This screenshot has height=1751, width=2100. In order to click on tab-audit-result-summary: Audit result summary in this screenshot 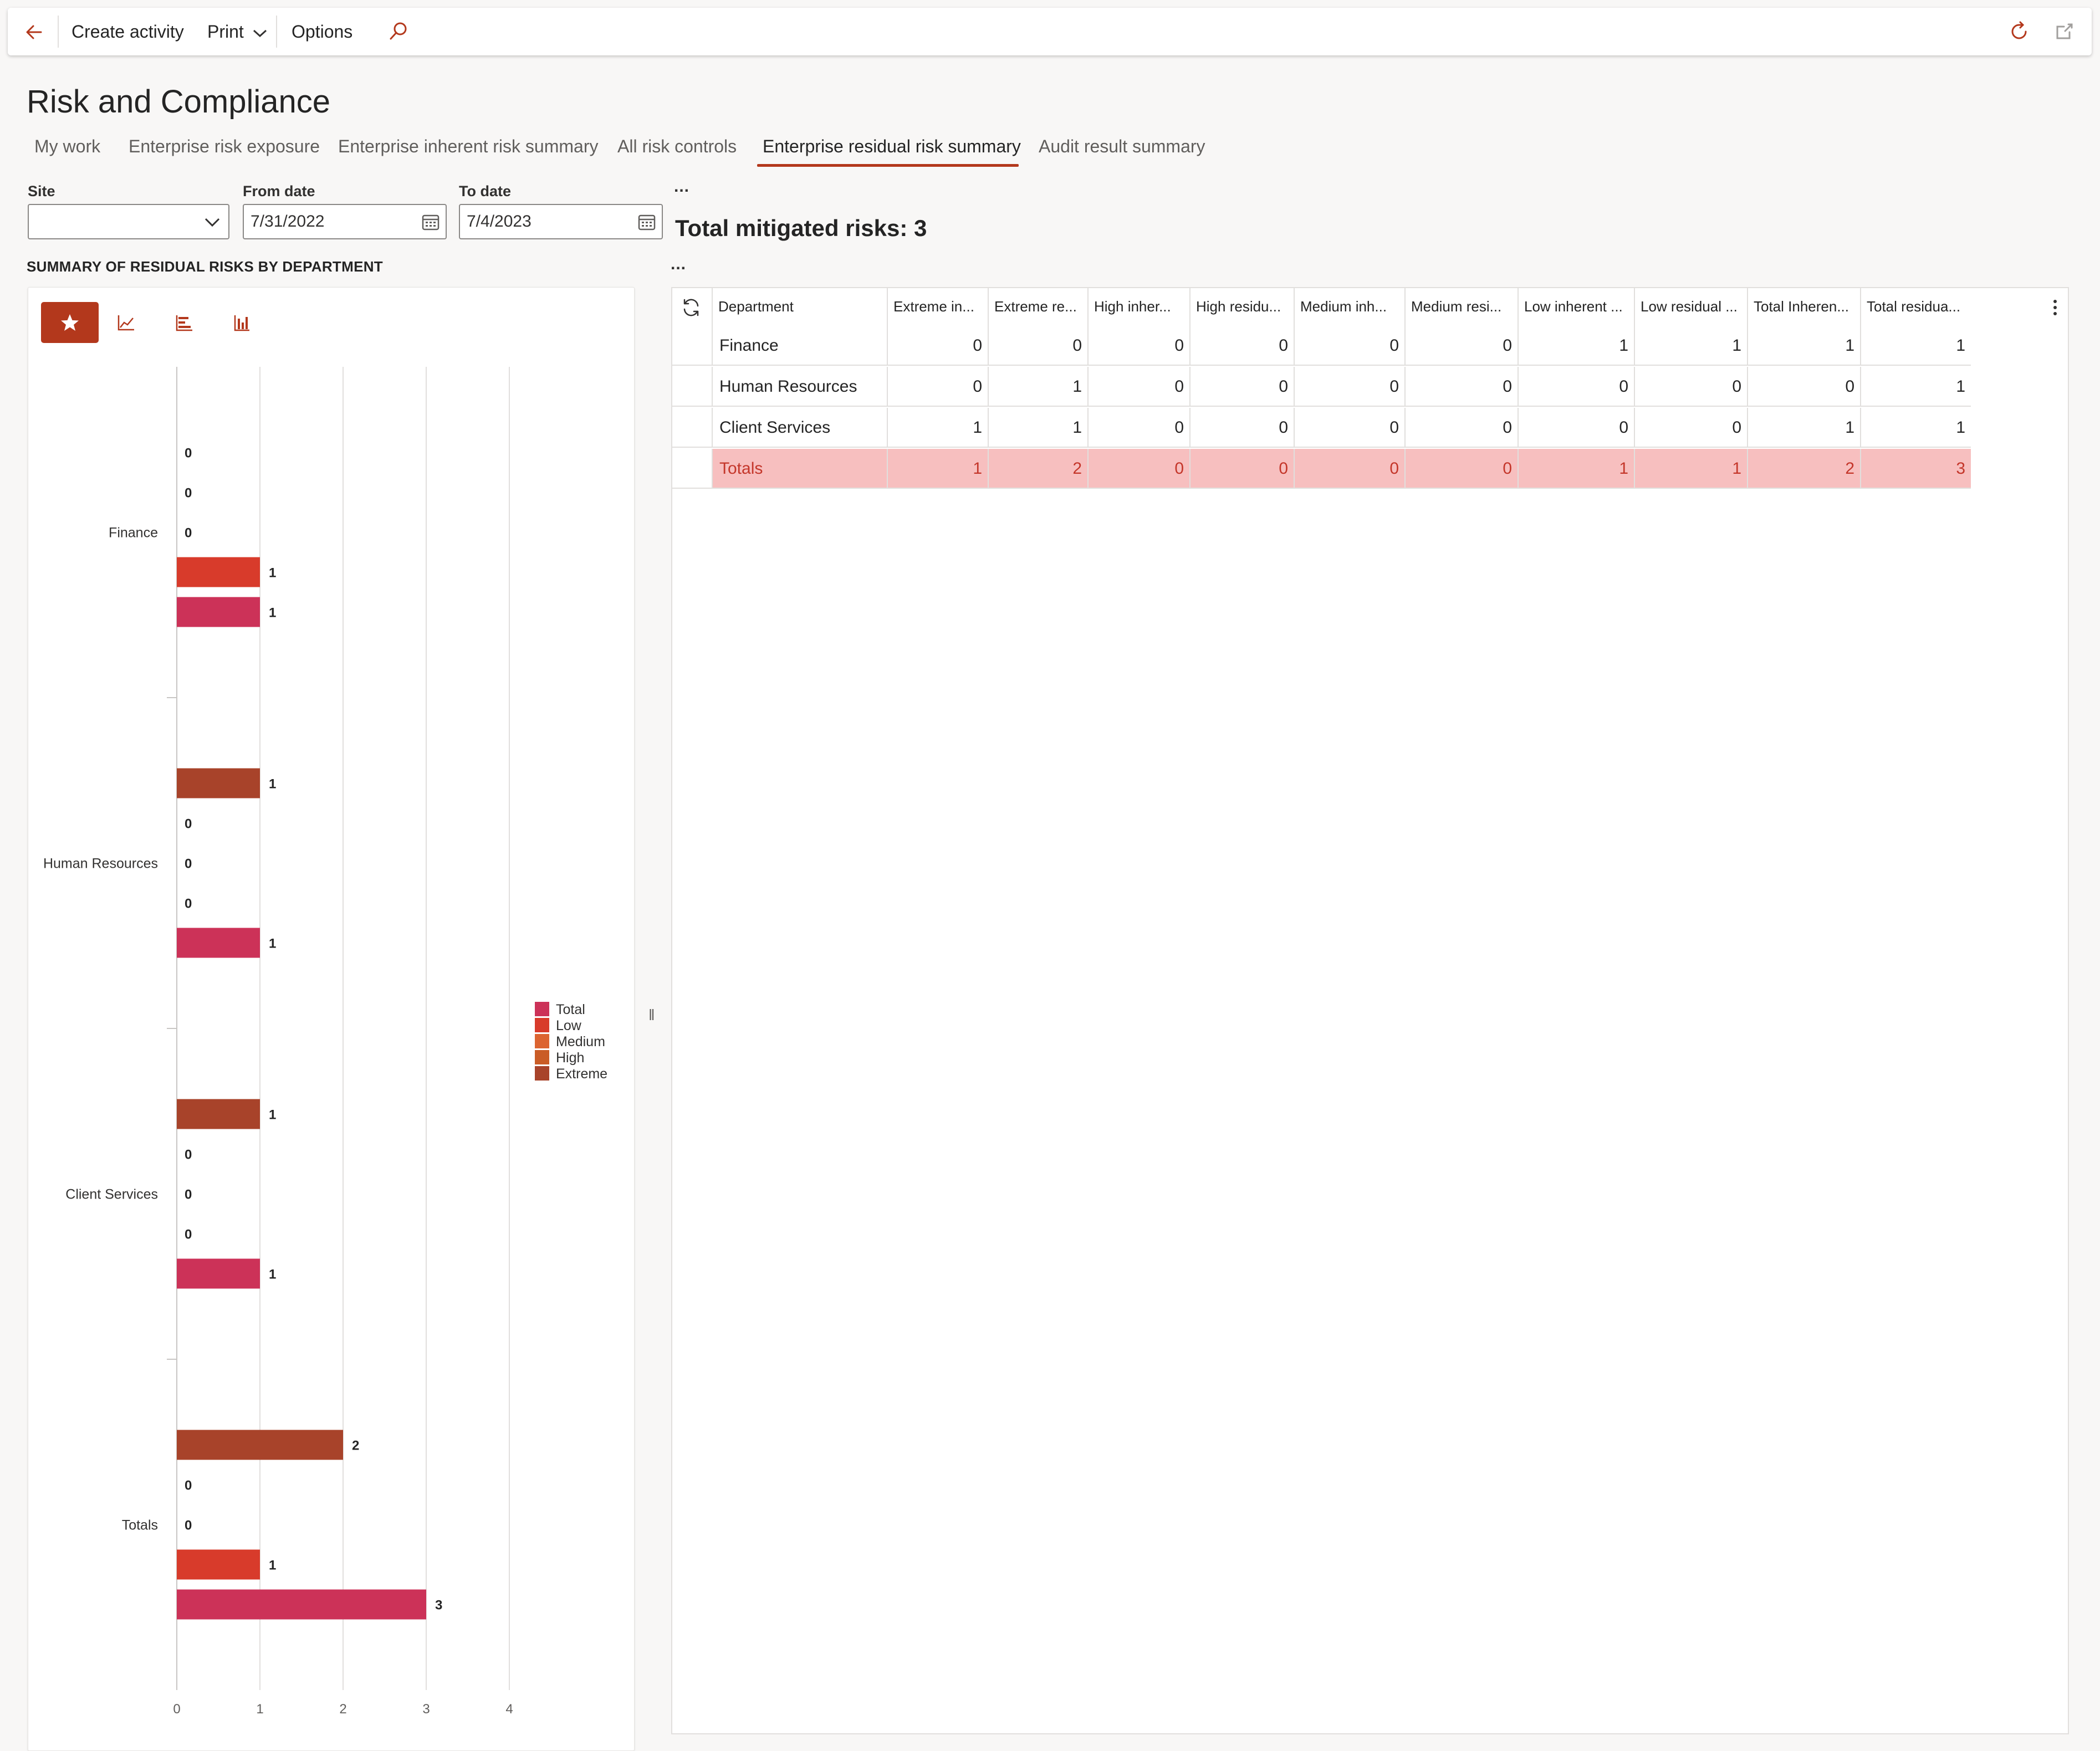, I will do `click(1122, 146)`.